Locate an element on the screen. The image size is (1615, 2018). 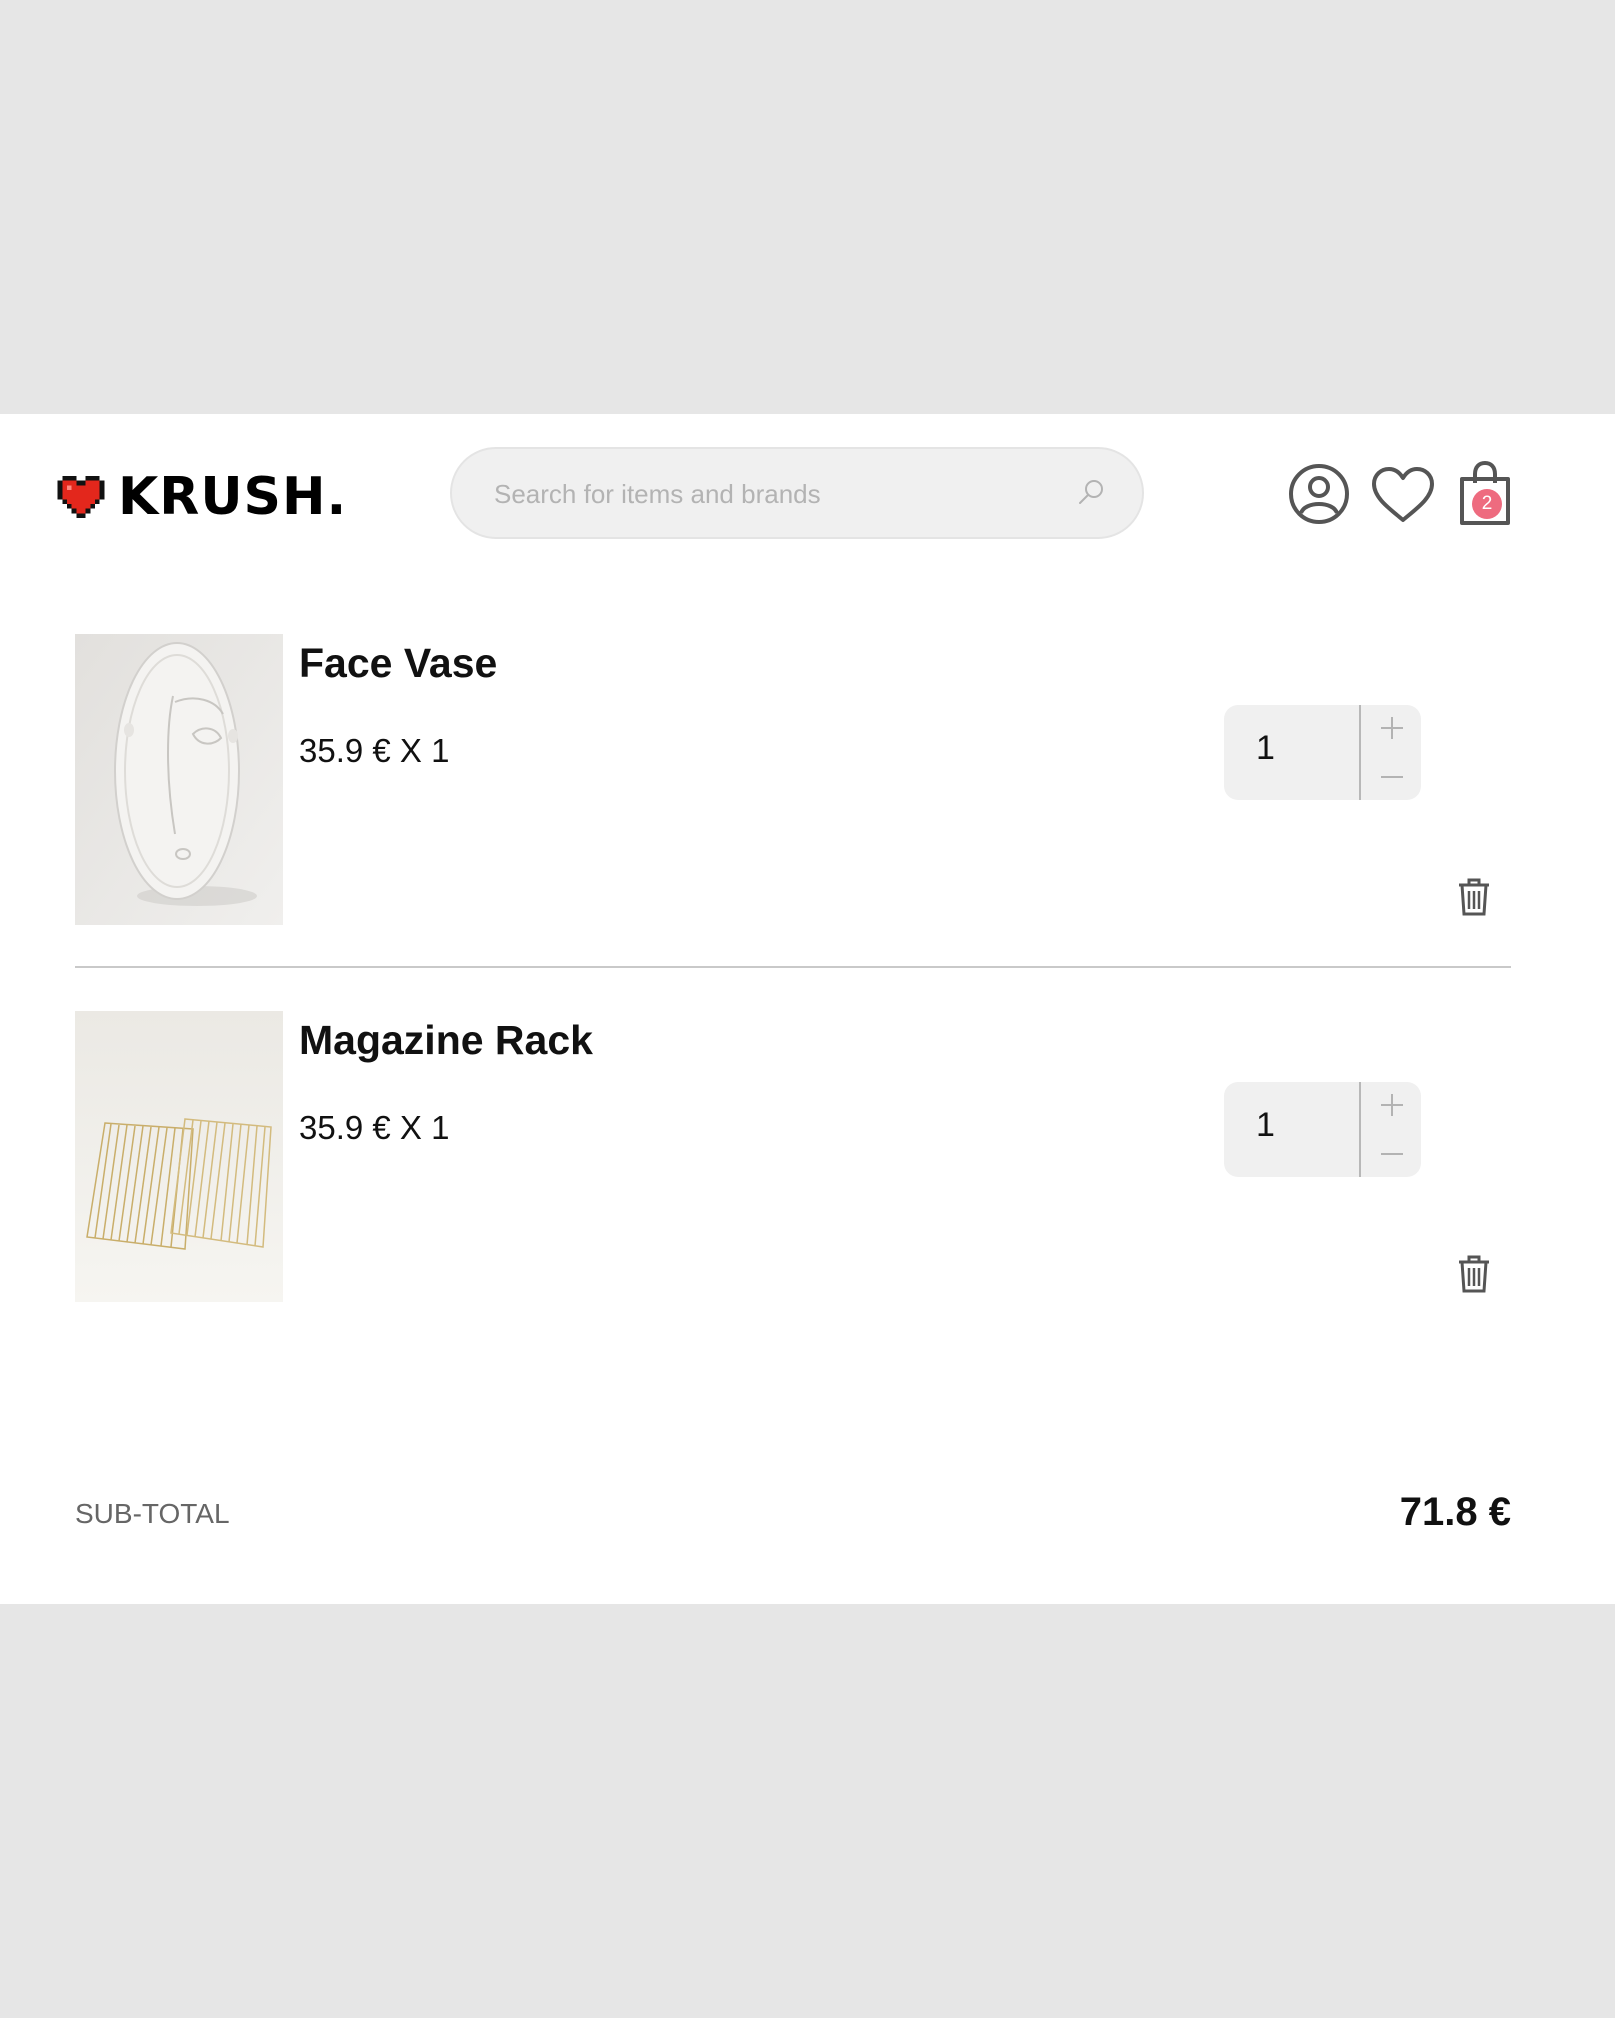
search-bar is located at coordinates (797, 493).